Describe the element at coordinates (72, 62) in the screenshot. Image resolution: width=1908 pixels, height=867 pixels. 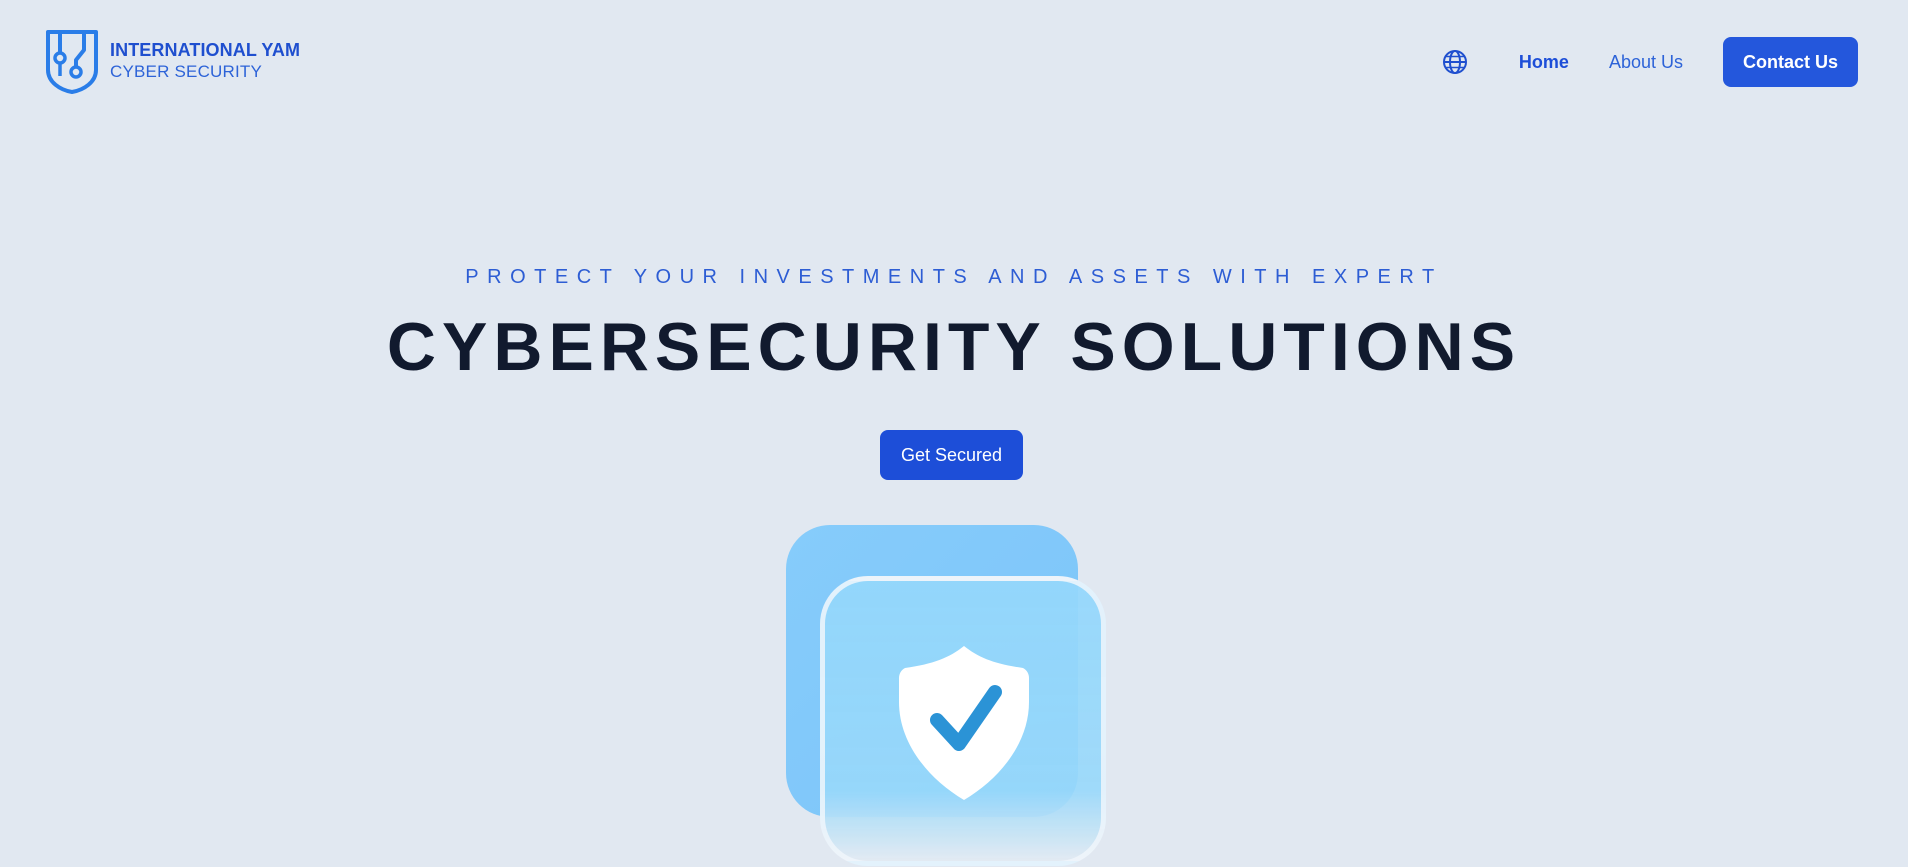
I see `shield-circuit-logo-icon` at that location.